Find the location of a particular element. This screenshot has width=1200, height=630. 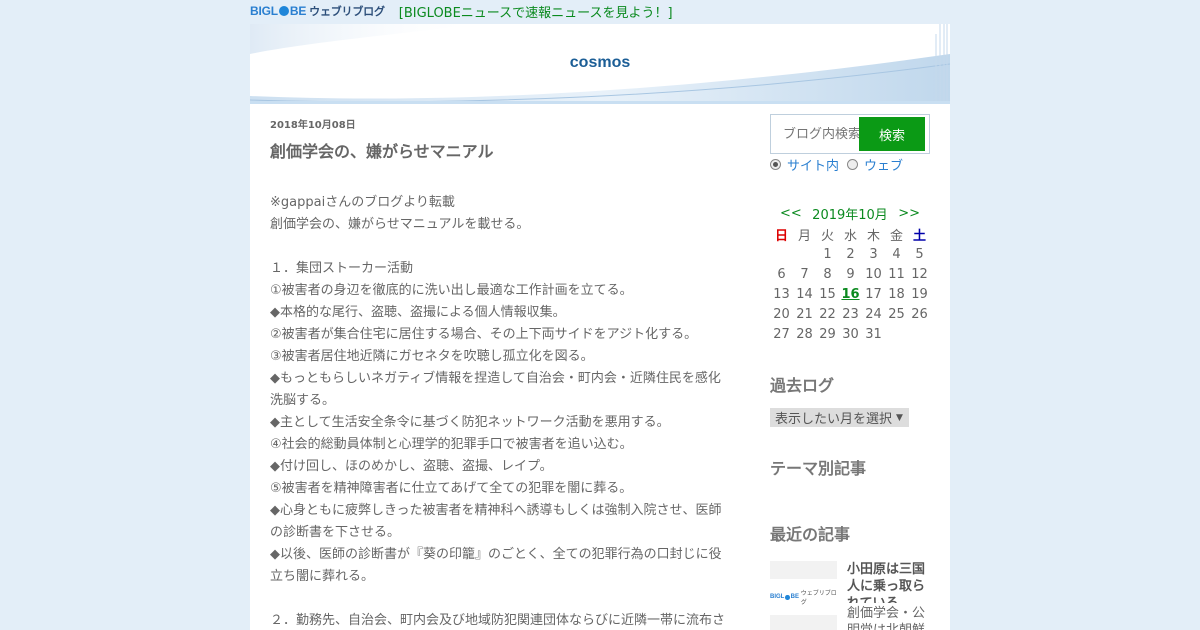

calendar-day: 20 is located at coordinates (781, 314).